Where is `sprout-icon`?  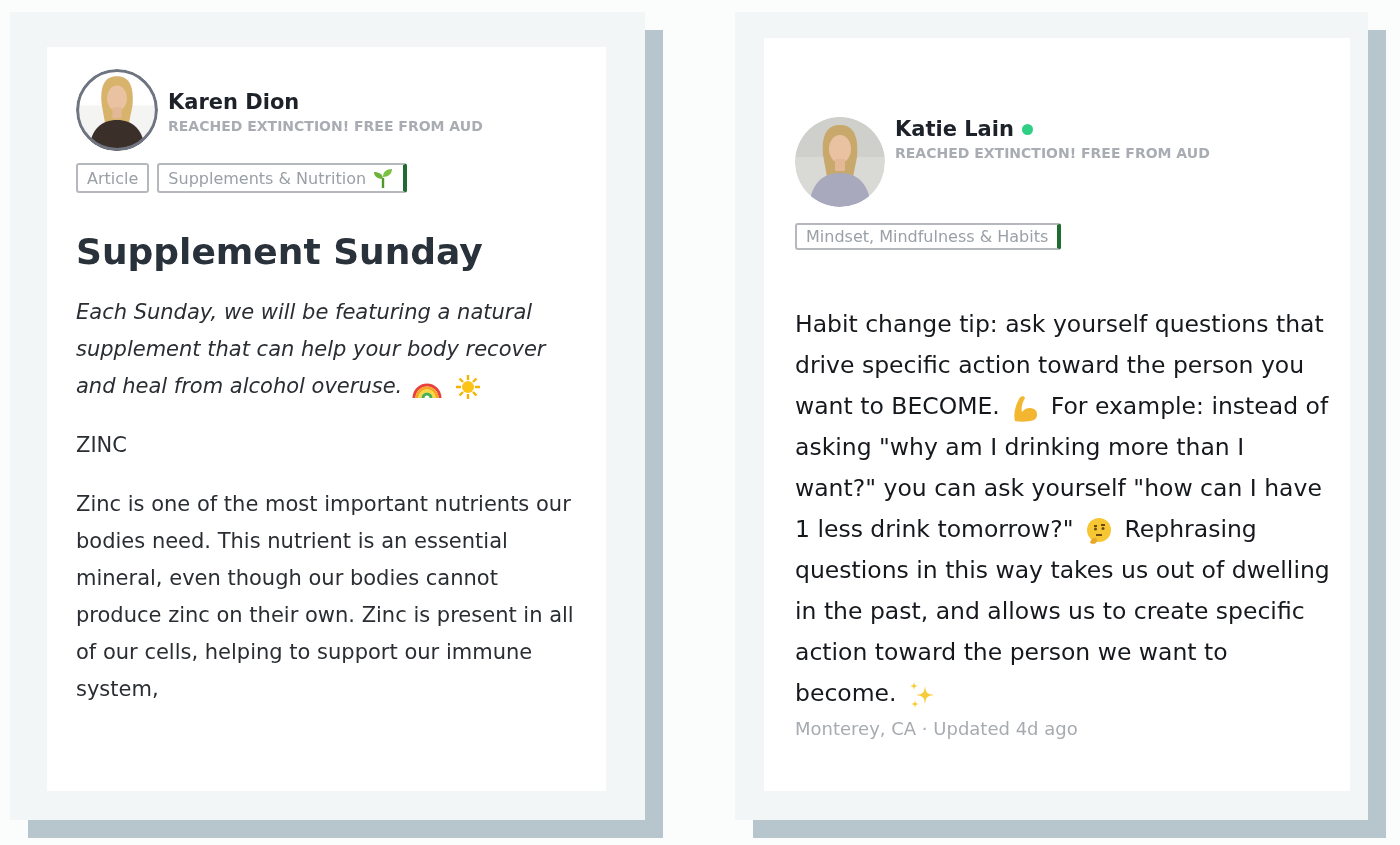 sprout-icon is located at coordinates (383, 178).